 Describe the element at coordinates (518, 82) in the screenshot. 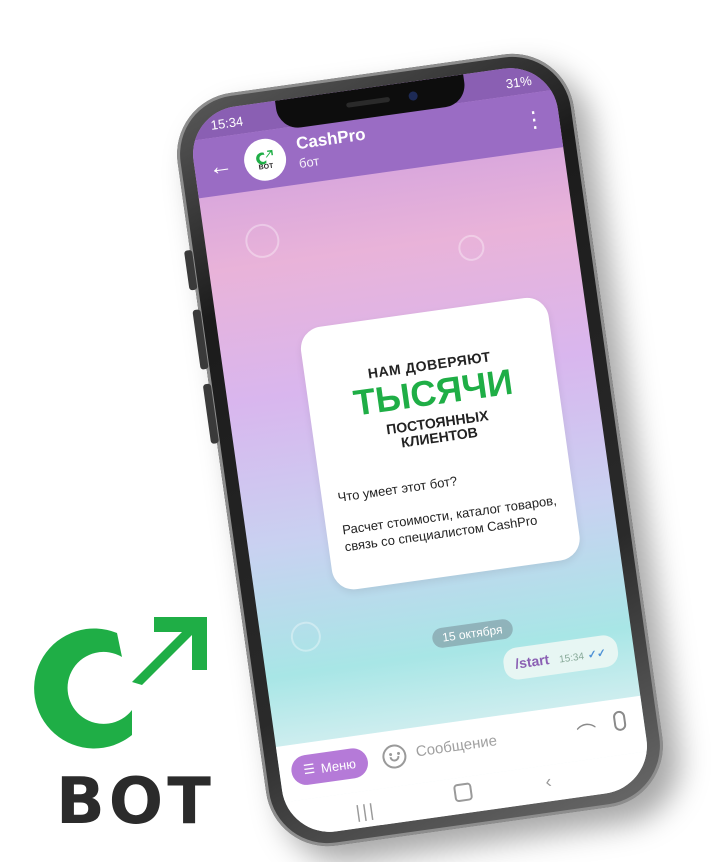

I see `status-battery: 31%` at that location.